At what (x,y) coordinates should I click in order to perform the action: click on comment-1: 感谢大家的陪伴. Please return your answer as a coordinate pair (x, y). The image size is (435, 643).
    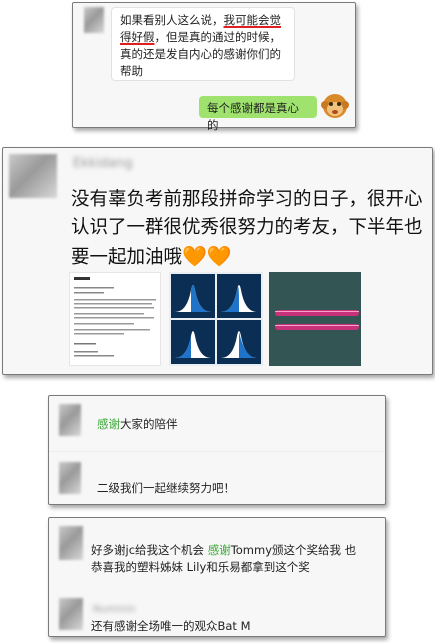
    Looking at the image, I should click on (137, 424).